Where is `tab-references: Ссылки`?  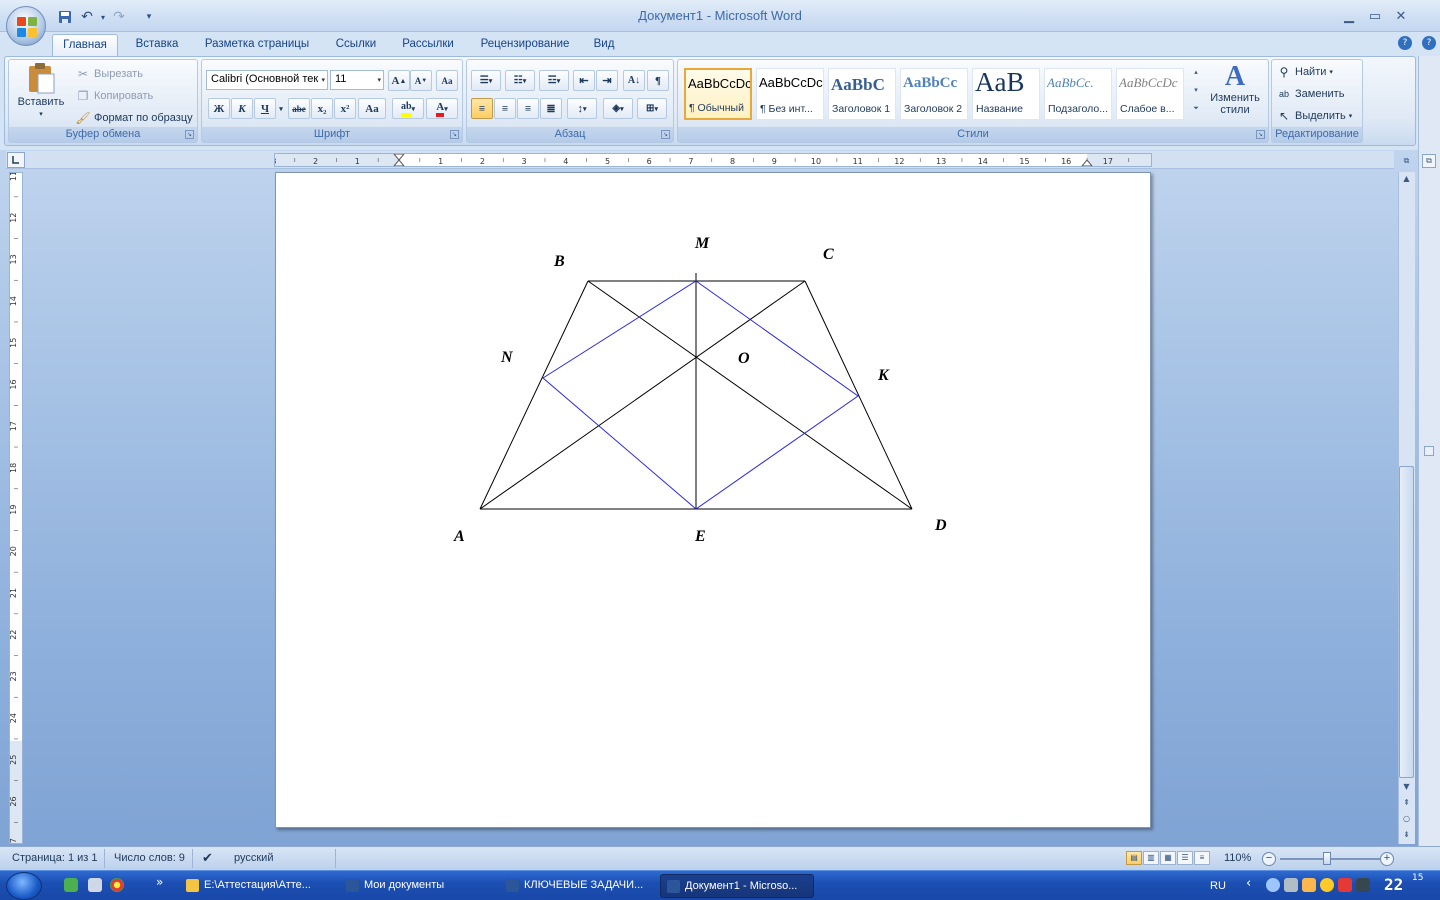
tab-references: Ссылки is located at coordinates (356, 45).